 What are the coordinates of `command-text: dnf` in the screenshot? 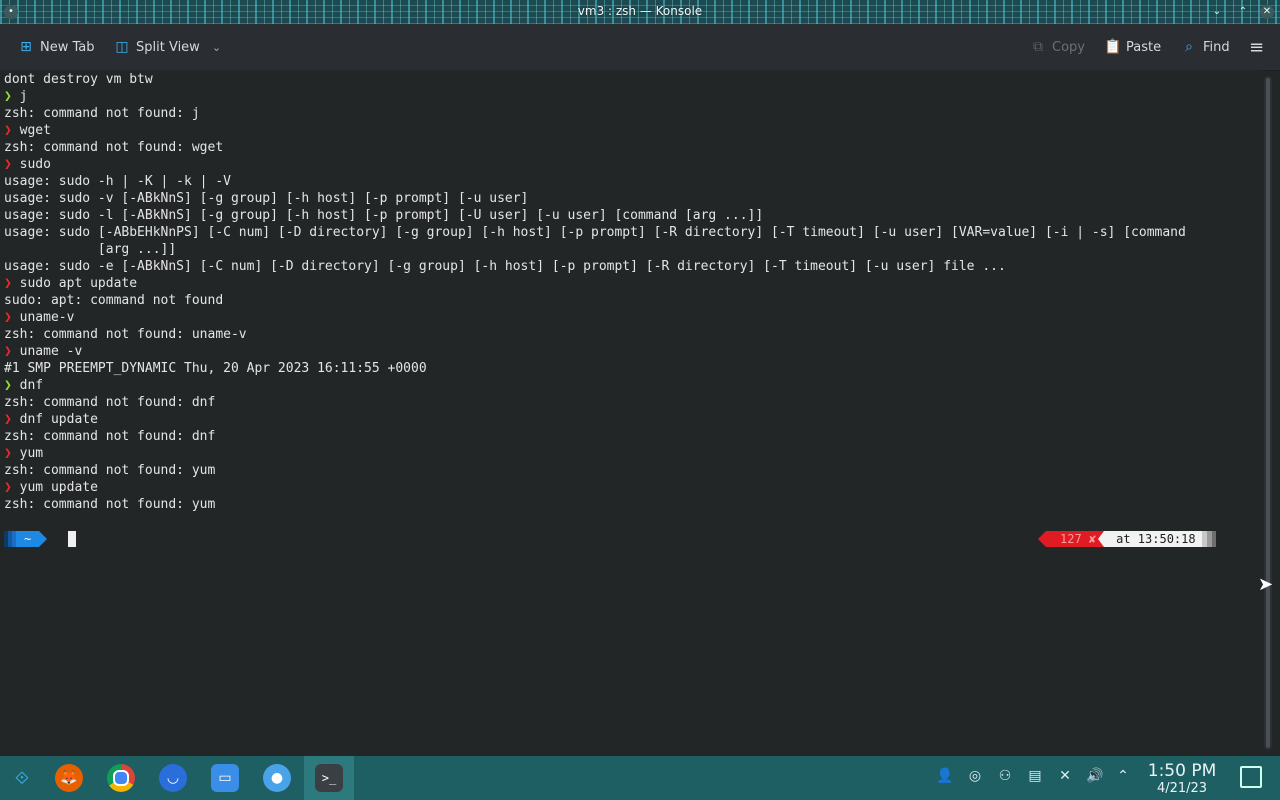 It's located at (31, 385).